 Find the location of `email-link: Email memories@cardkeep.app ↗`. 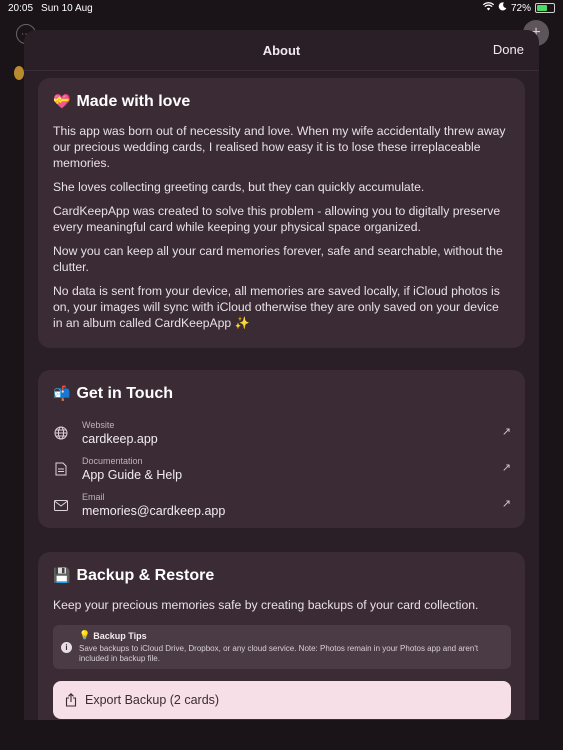

email-link: Email memories@cardkeep.app ↗ is located at coordinates (282, 505).